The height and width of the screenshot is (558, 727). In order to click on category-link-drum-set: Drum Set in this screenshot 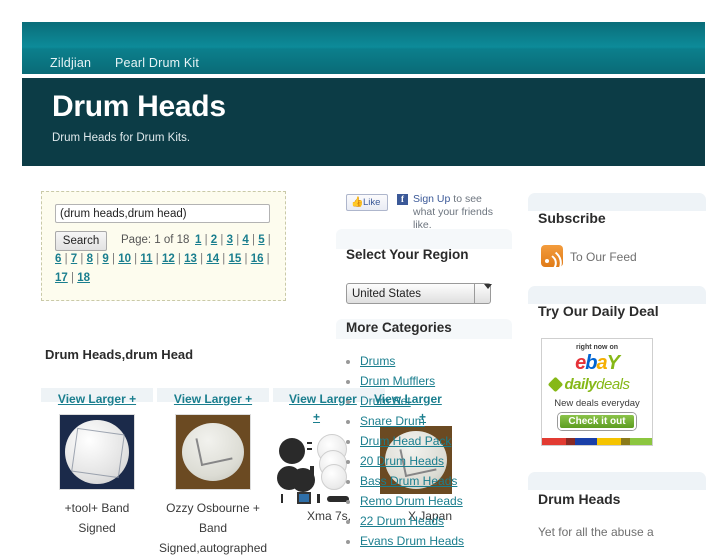, I will do `click(385, 401)`.